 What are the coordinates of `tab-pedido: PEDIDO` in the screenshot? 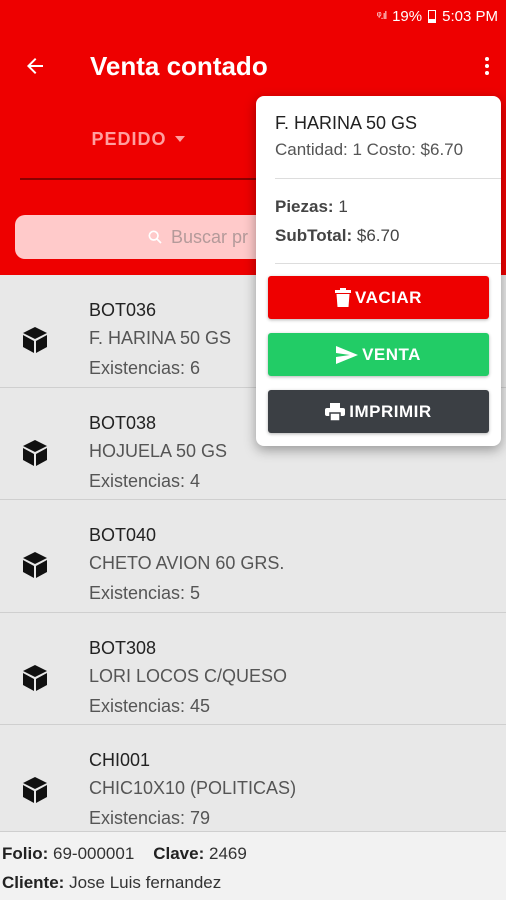 It's located at (138, 140).